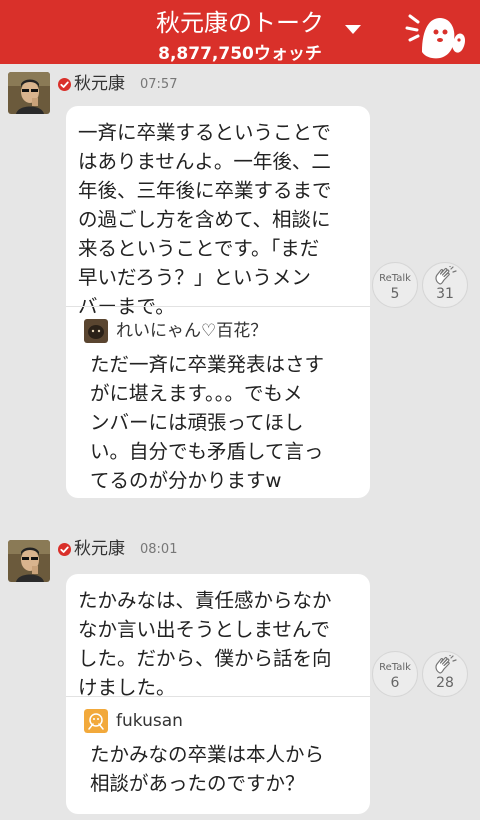  Describe the element at coordinates (445, 683) in the screenshot. I see `clap-count: 28` at that location.